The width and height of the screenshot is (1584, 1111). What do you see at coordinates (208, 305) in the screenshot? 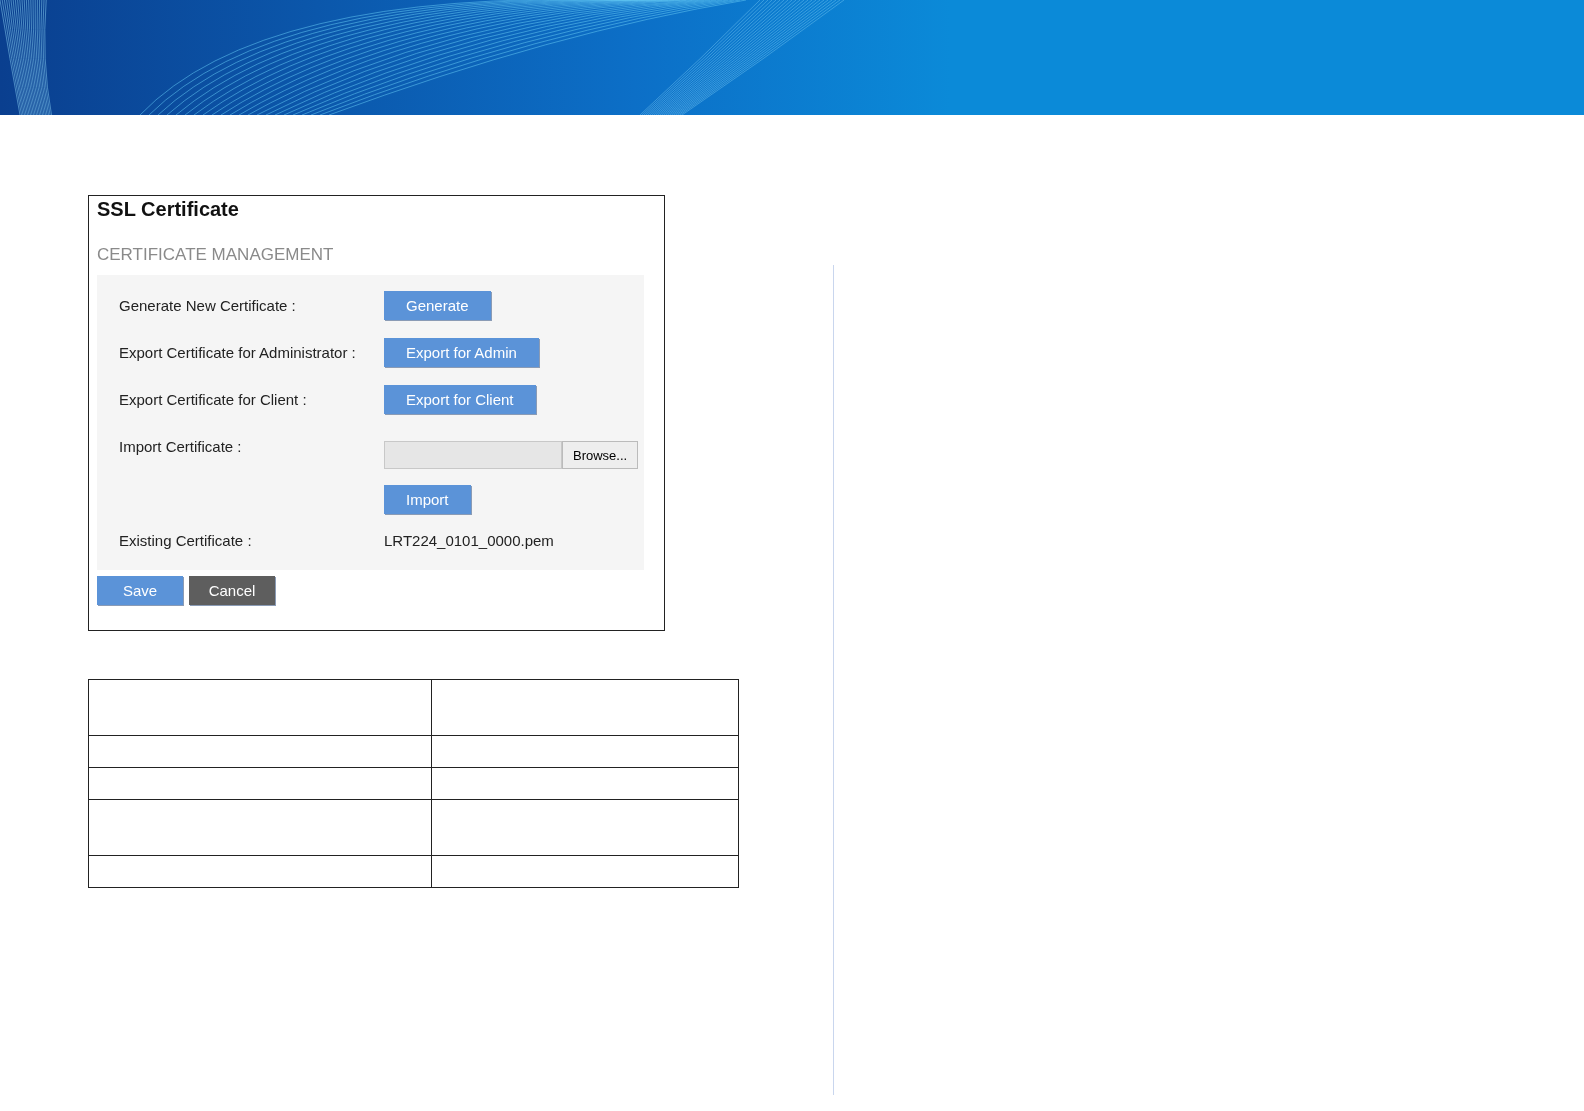
I see `field-label: Generate New Certificate :` at bounding box center [208, 305].